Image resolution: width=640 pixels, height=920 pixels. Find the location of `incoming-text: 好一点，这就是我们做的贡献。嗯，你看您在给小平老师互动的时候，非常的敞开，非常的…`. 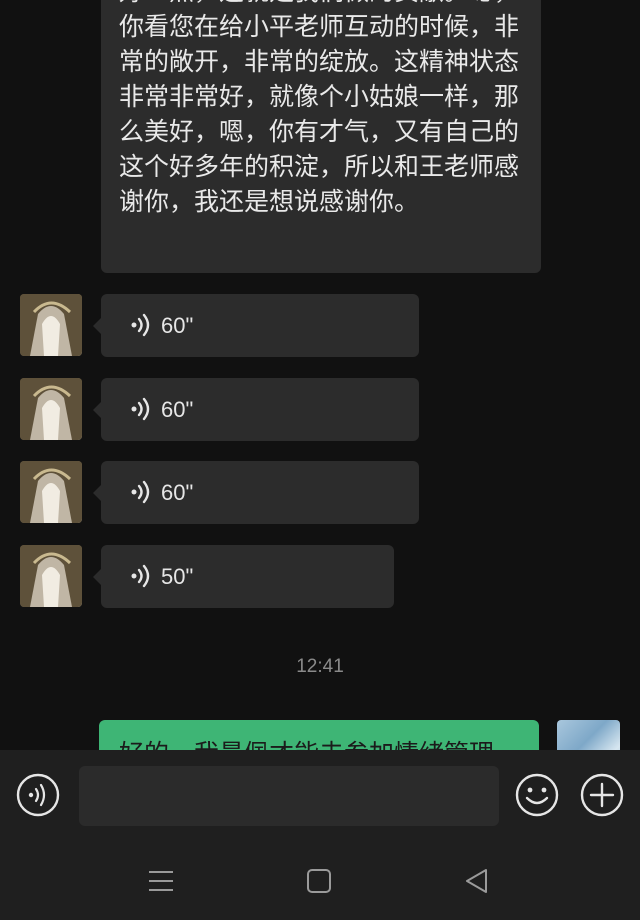

incoming-text: 好一点，这就是我们做的贡献。嗯，你看您在给小平老师互动的时候，非常的敞开，非常的… is located at coordinates (319, 108).